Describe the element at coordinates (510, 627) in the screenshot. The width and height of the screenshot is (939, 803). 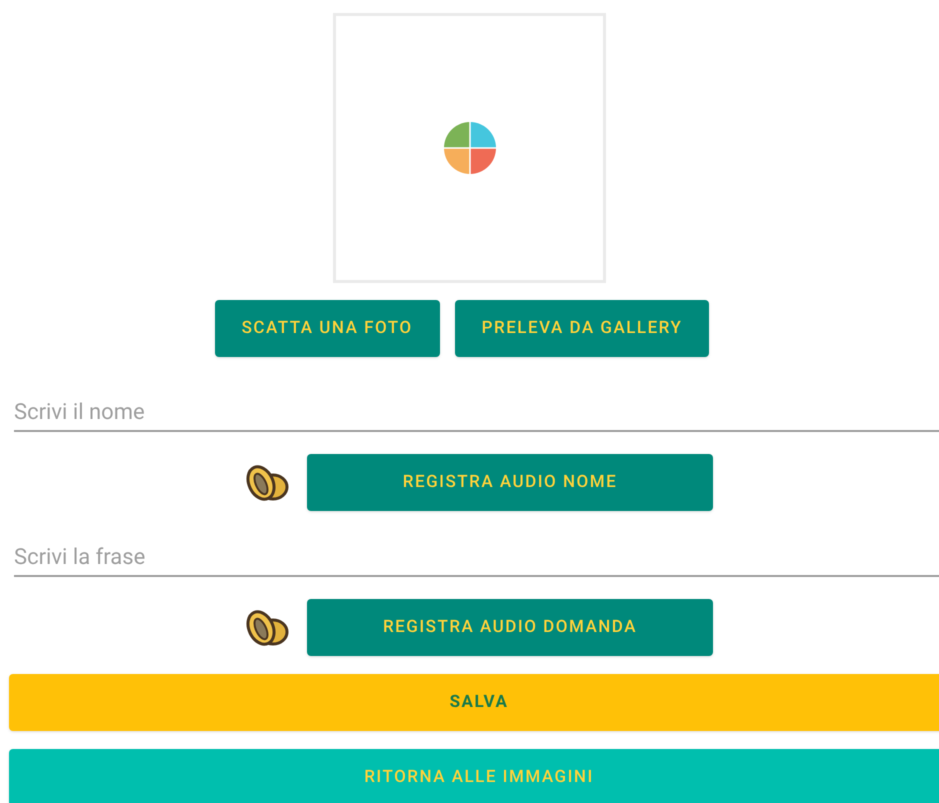
I see `record-question-audio-button: REGISTRA AUDIO DOMANDA` at that location.